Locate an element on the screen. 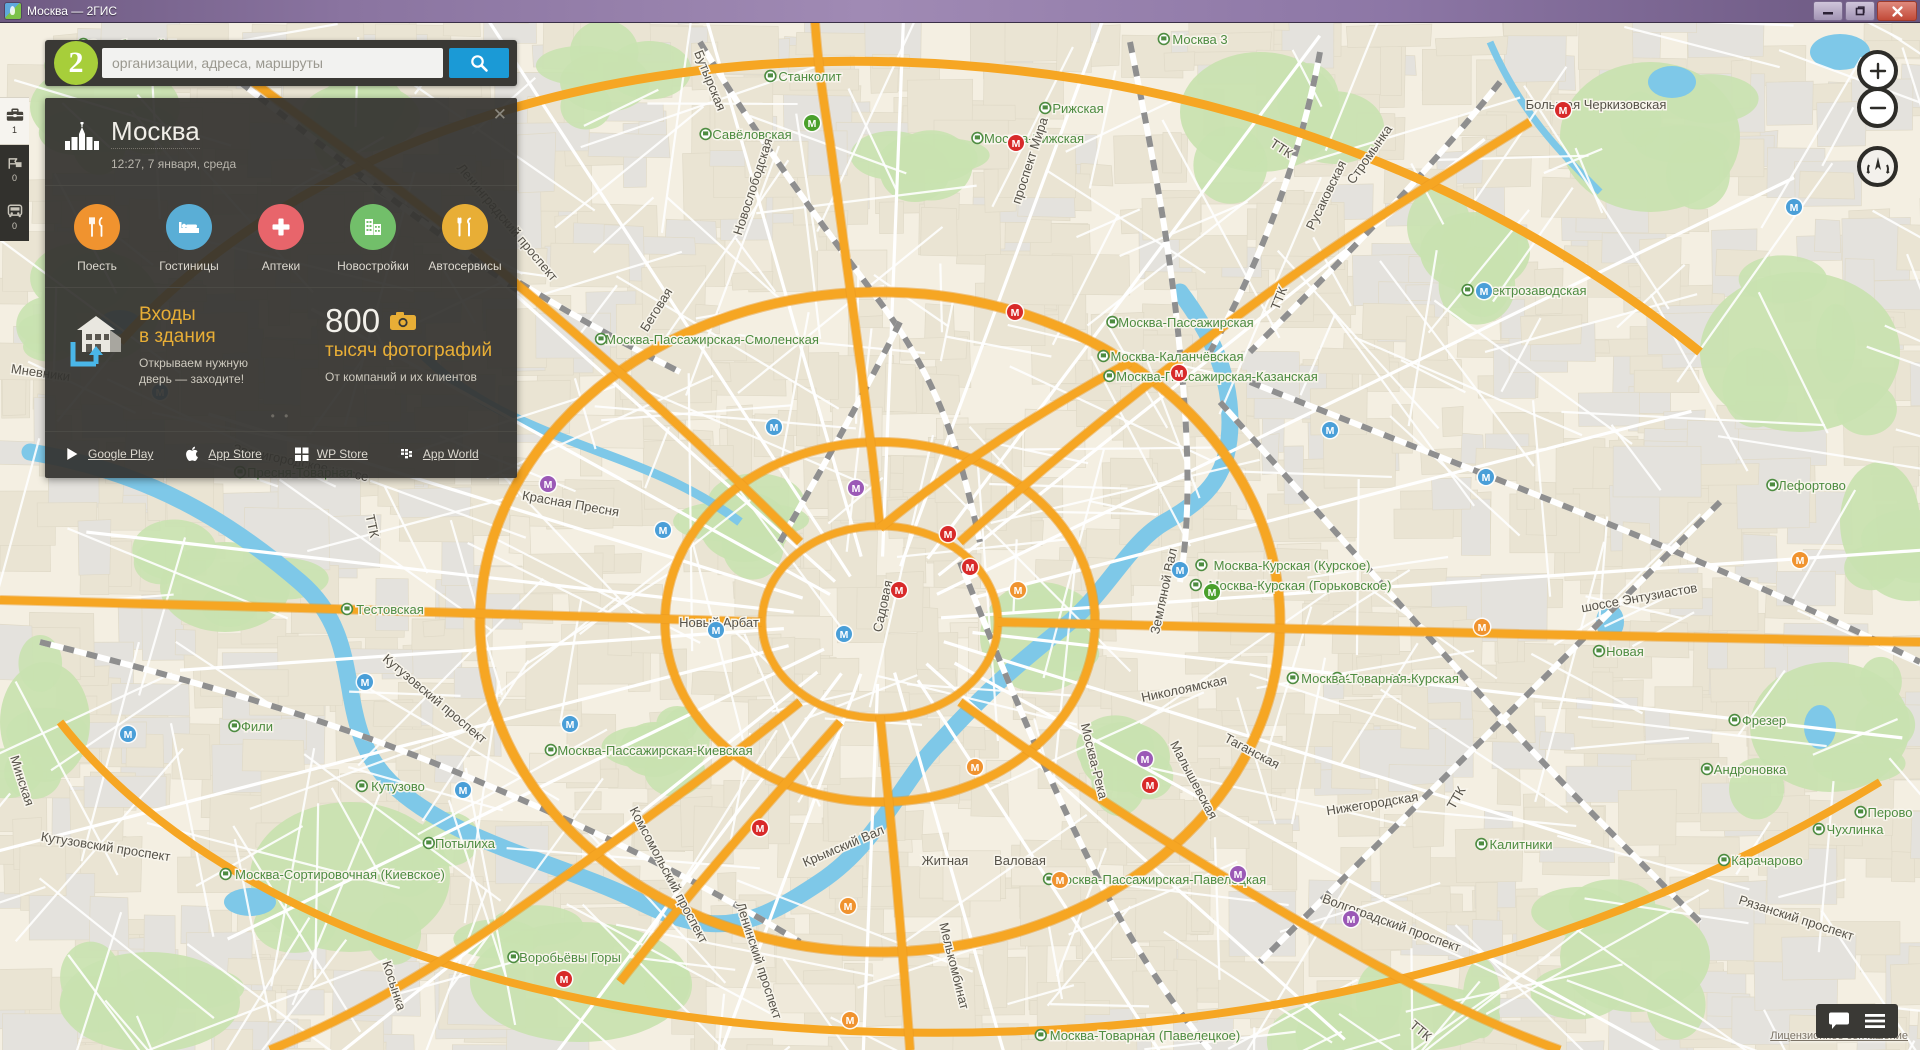 The image size is (1920, 1050). category-newbuildings: Новостройки is located at coordinates (373, 238).